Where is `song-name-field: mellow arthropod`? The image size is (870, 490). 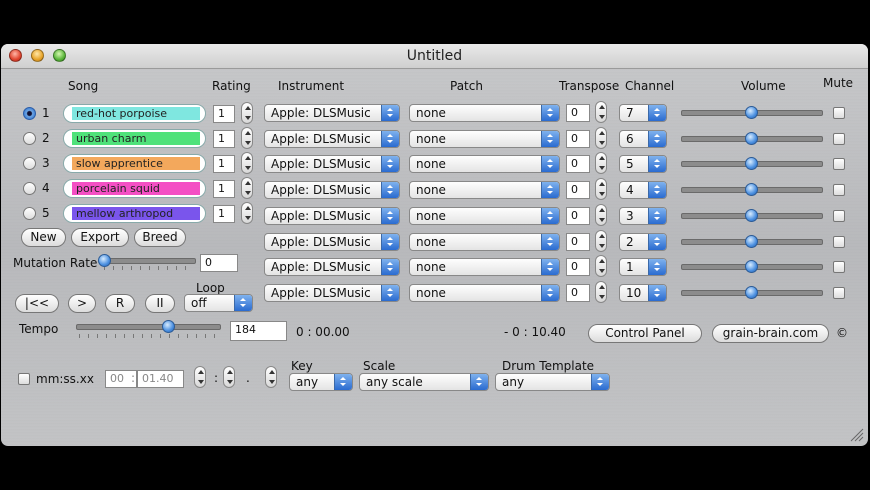 song-name-field: mellow arthropod is located at coordinates (134, 213).